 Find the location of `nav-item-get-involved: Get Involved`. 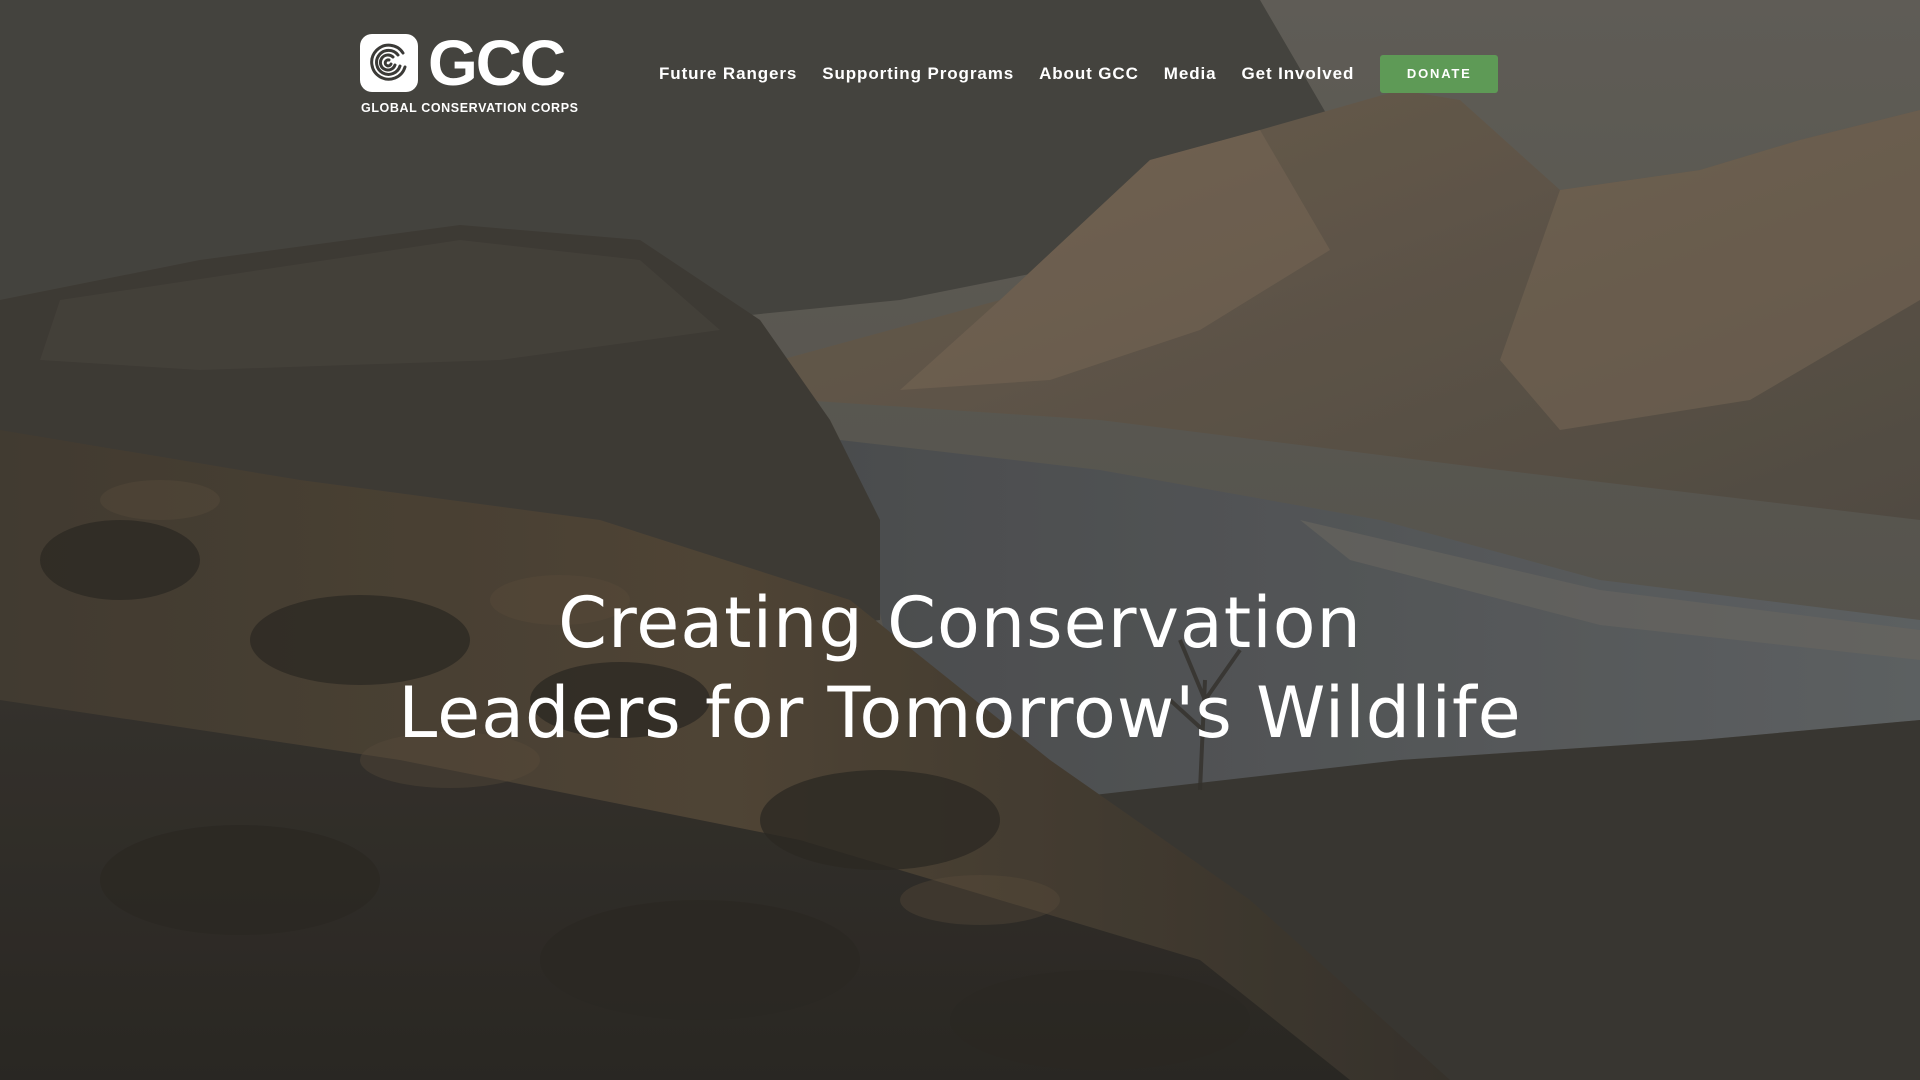

nav-item-get-involved: Get Involved is located at coordinates (1297, 74).